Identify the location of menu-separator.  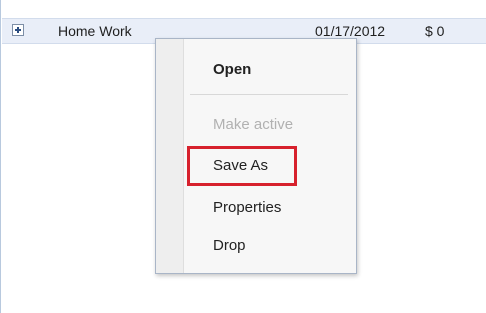
(269, 94).